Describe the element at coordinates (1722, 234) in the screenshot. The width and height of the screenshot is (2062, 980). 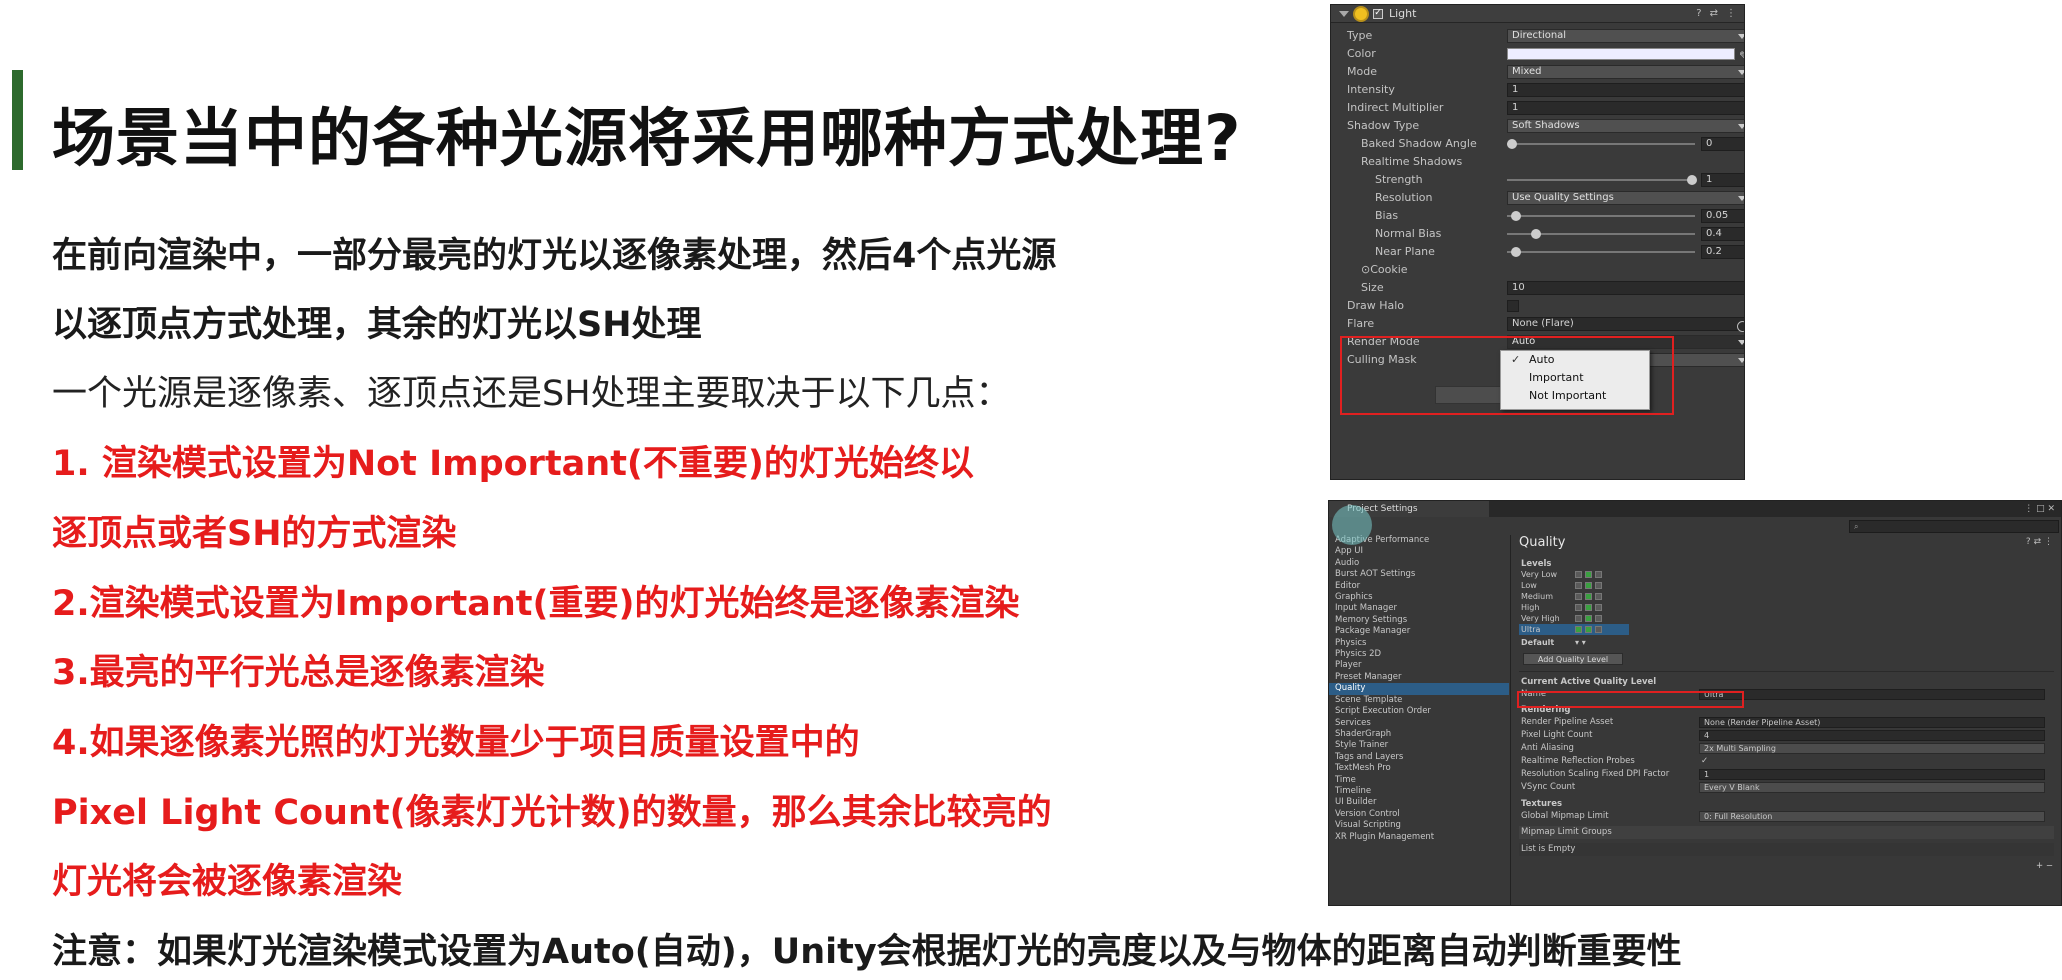
I see `normal-bias-field: 0.4` at that location.